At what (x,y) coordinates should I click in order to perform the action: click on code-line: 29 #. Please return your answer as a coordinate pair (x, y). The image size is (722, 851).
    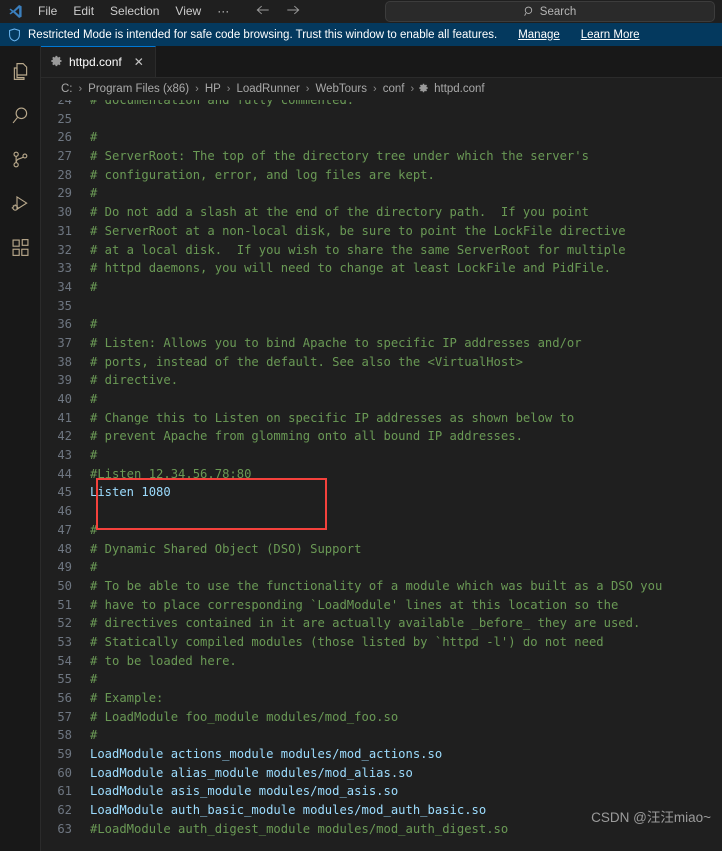
    Looking at the image, I should click on (381, 193).